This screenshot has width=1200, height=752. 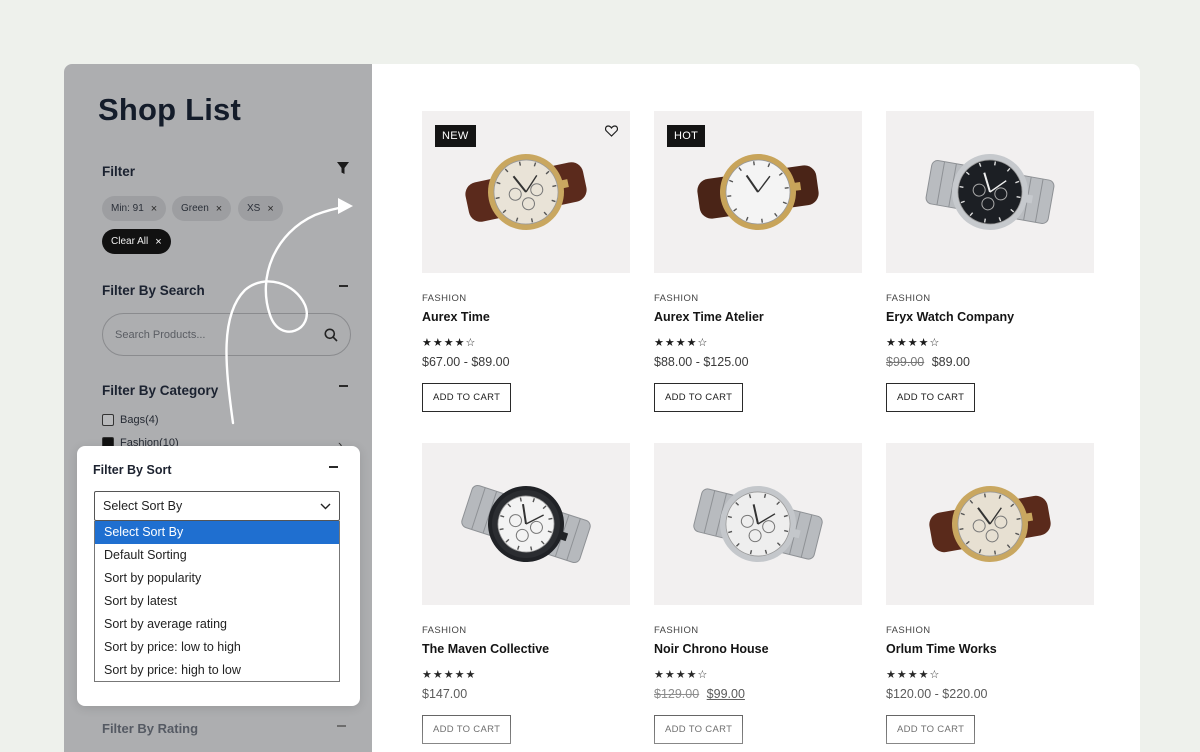 I want to click on product-image: NEW, so click(x=526, y=192).